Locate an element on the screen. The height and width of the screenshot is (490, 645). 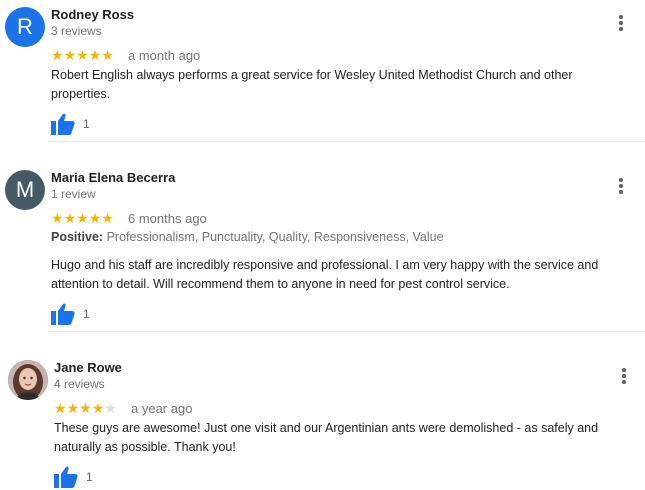
avatar-initial: M is located at coordinates (25, 189).